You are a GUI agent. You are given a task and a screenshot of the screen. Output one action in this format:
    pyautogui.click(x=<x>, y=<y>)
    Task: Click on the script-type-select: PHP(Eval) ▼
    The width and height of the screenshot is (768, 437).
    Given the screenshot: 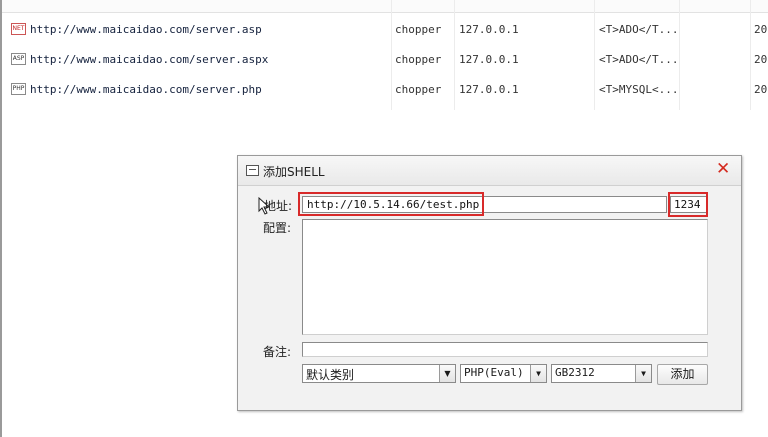 What is the action you would take?
    pyautogui.click(x=503, y=373)
    